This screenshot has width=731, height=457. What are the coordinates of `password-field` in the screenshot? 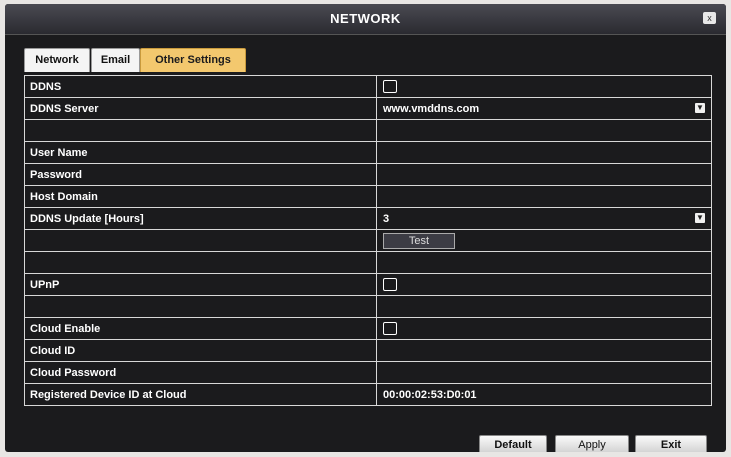 It's located at (544, 174).